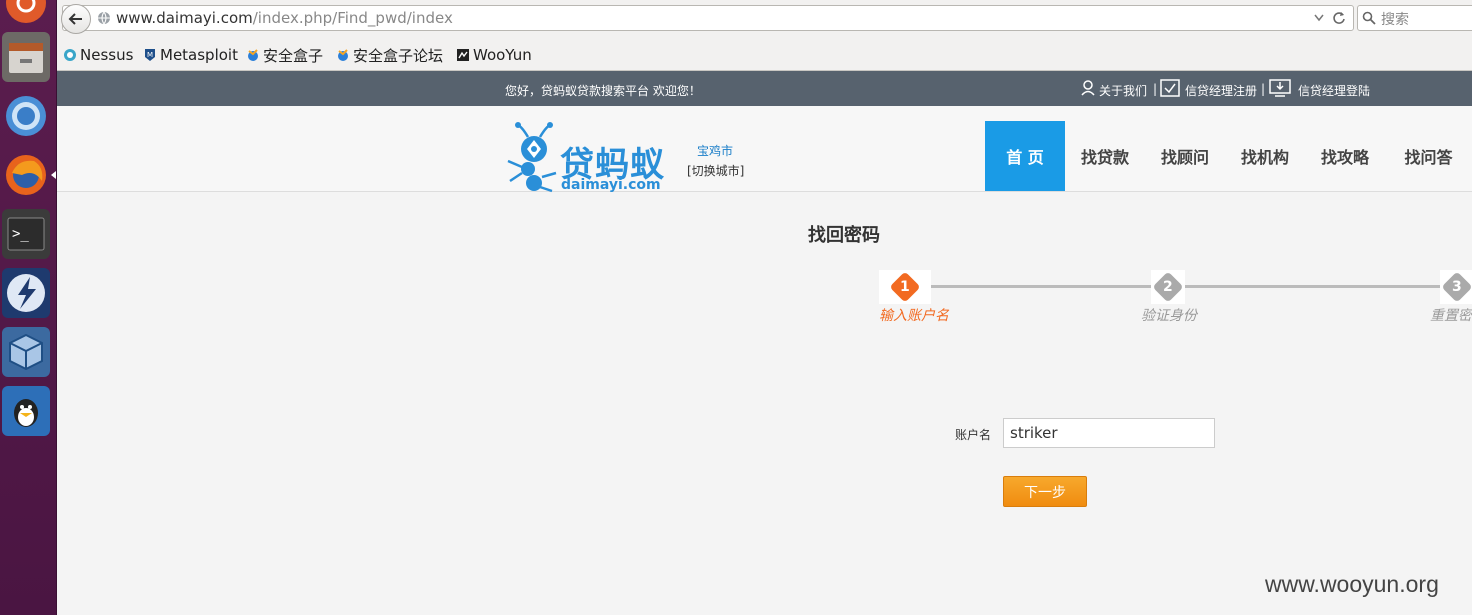  I want to click on nav-home: 首 页, so click(1025, 156).